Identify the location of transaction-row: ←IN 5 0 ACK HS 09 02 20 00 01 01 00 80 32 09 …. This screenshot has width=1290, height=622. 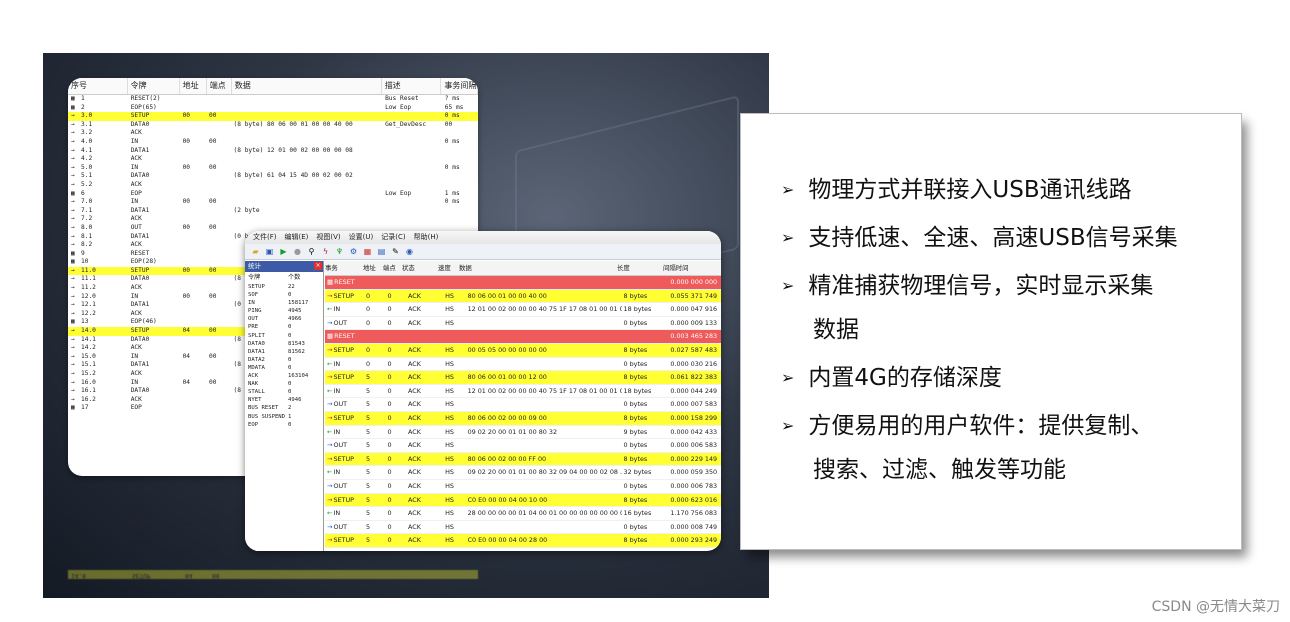
(523, 473).